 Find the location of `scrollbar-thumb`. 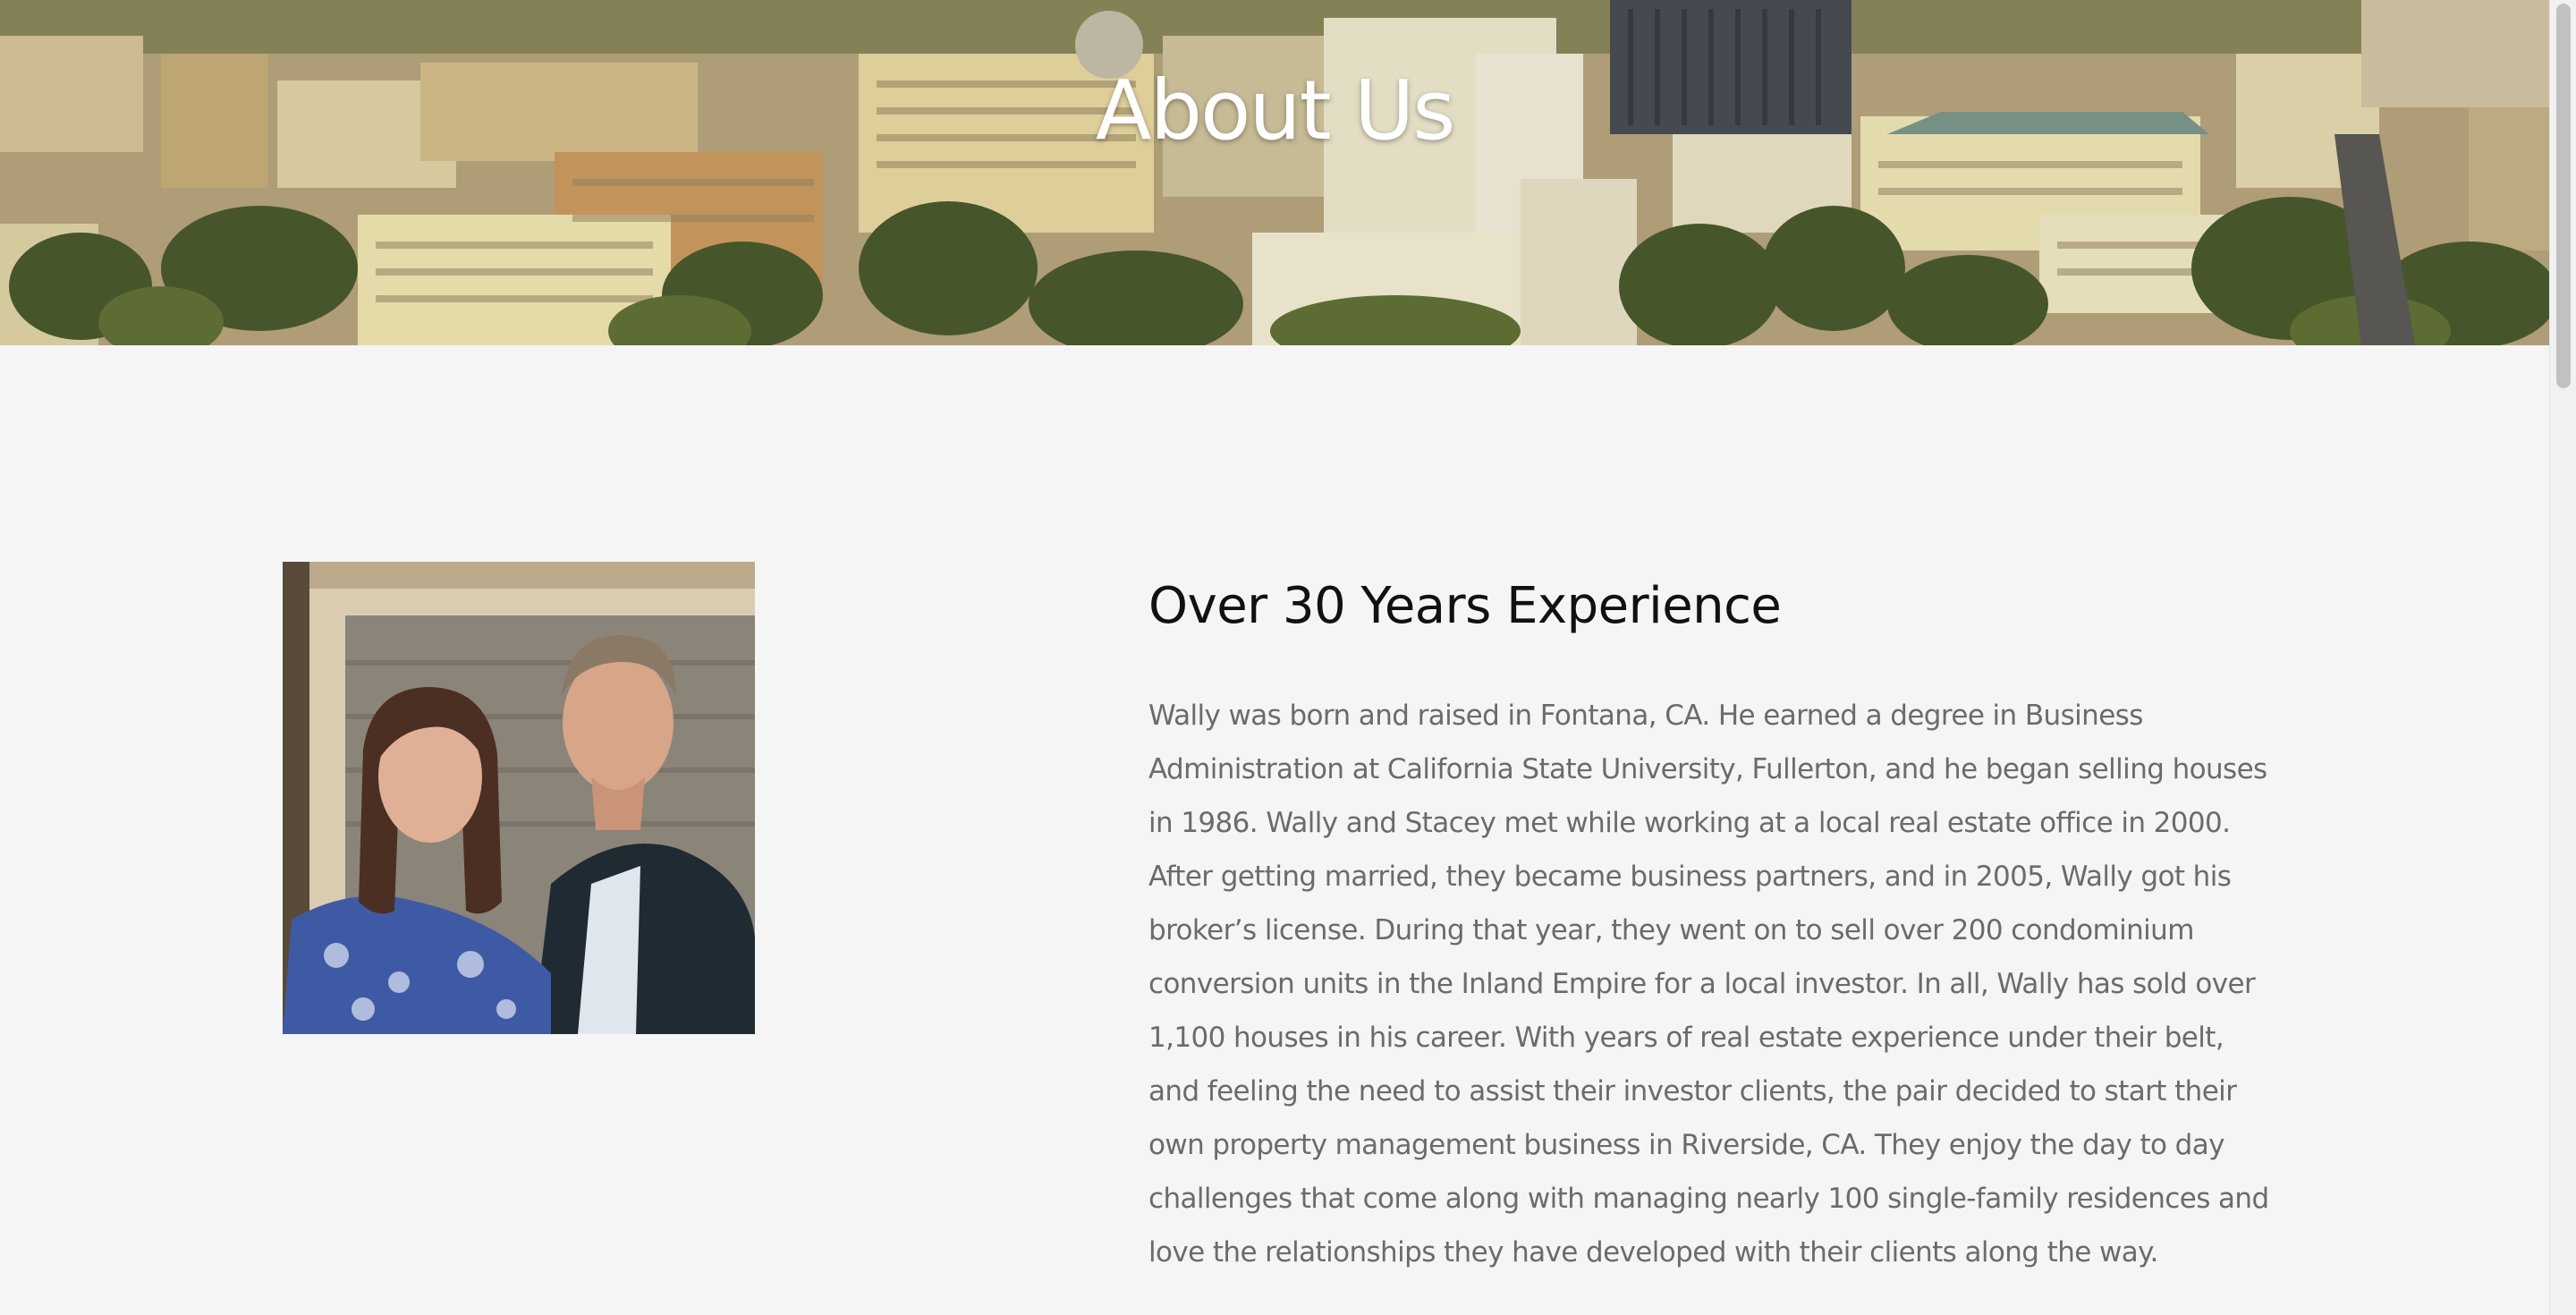

scrollbar-thumb is located at coordinates (2563, 196).